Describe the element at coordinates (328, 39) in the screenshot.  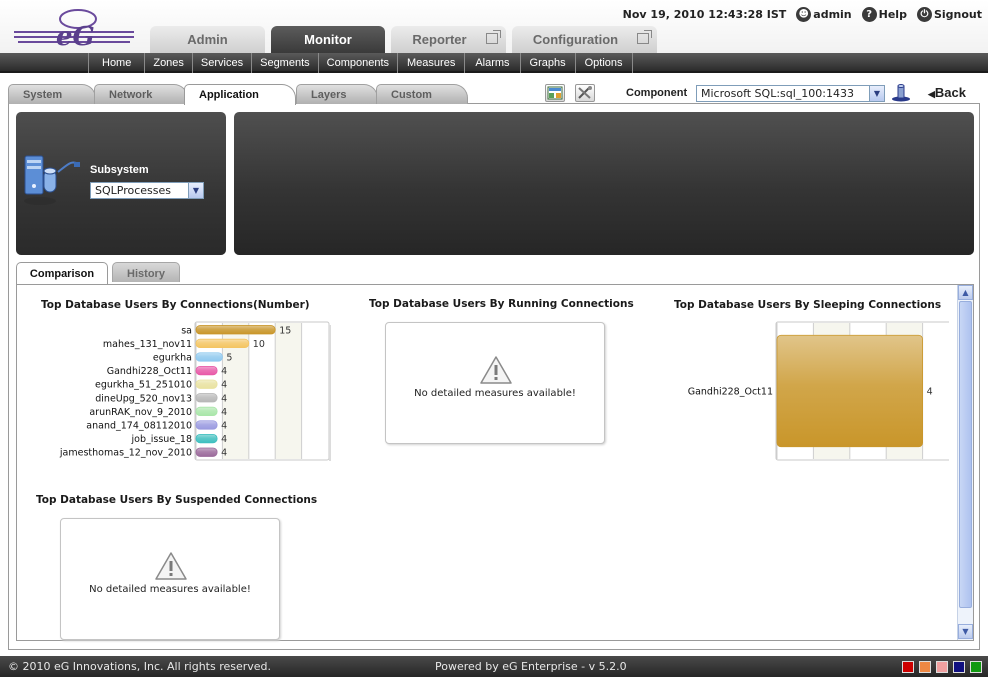
I see `tab-monitor: Monitor` at that location.